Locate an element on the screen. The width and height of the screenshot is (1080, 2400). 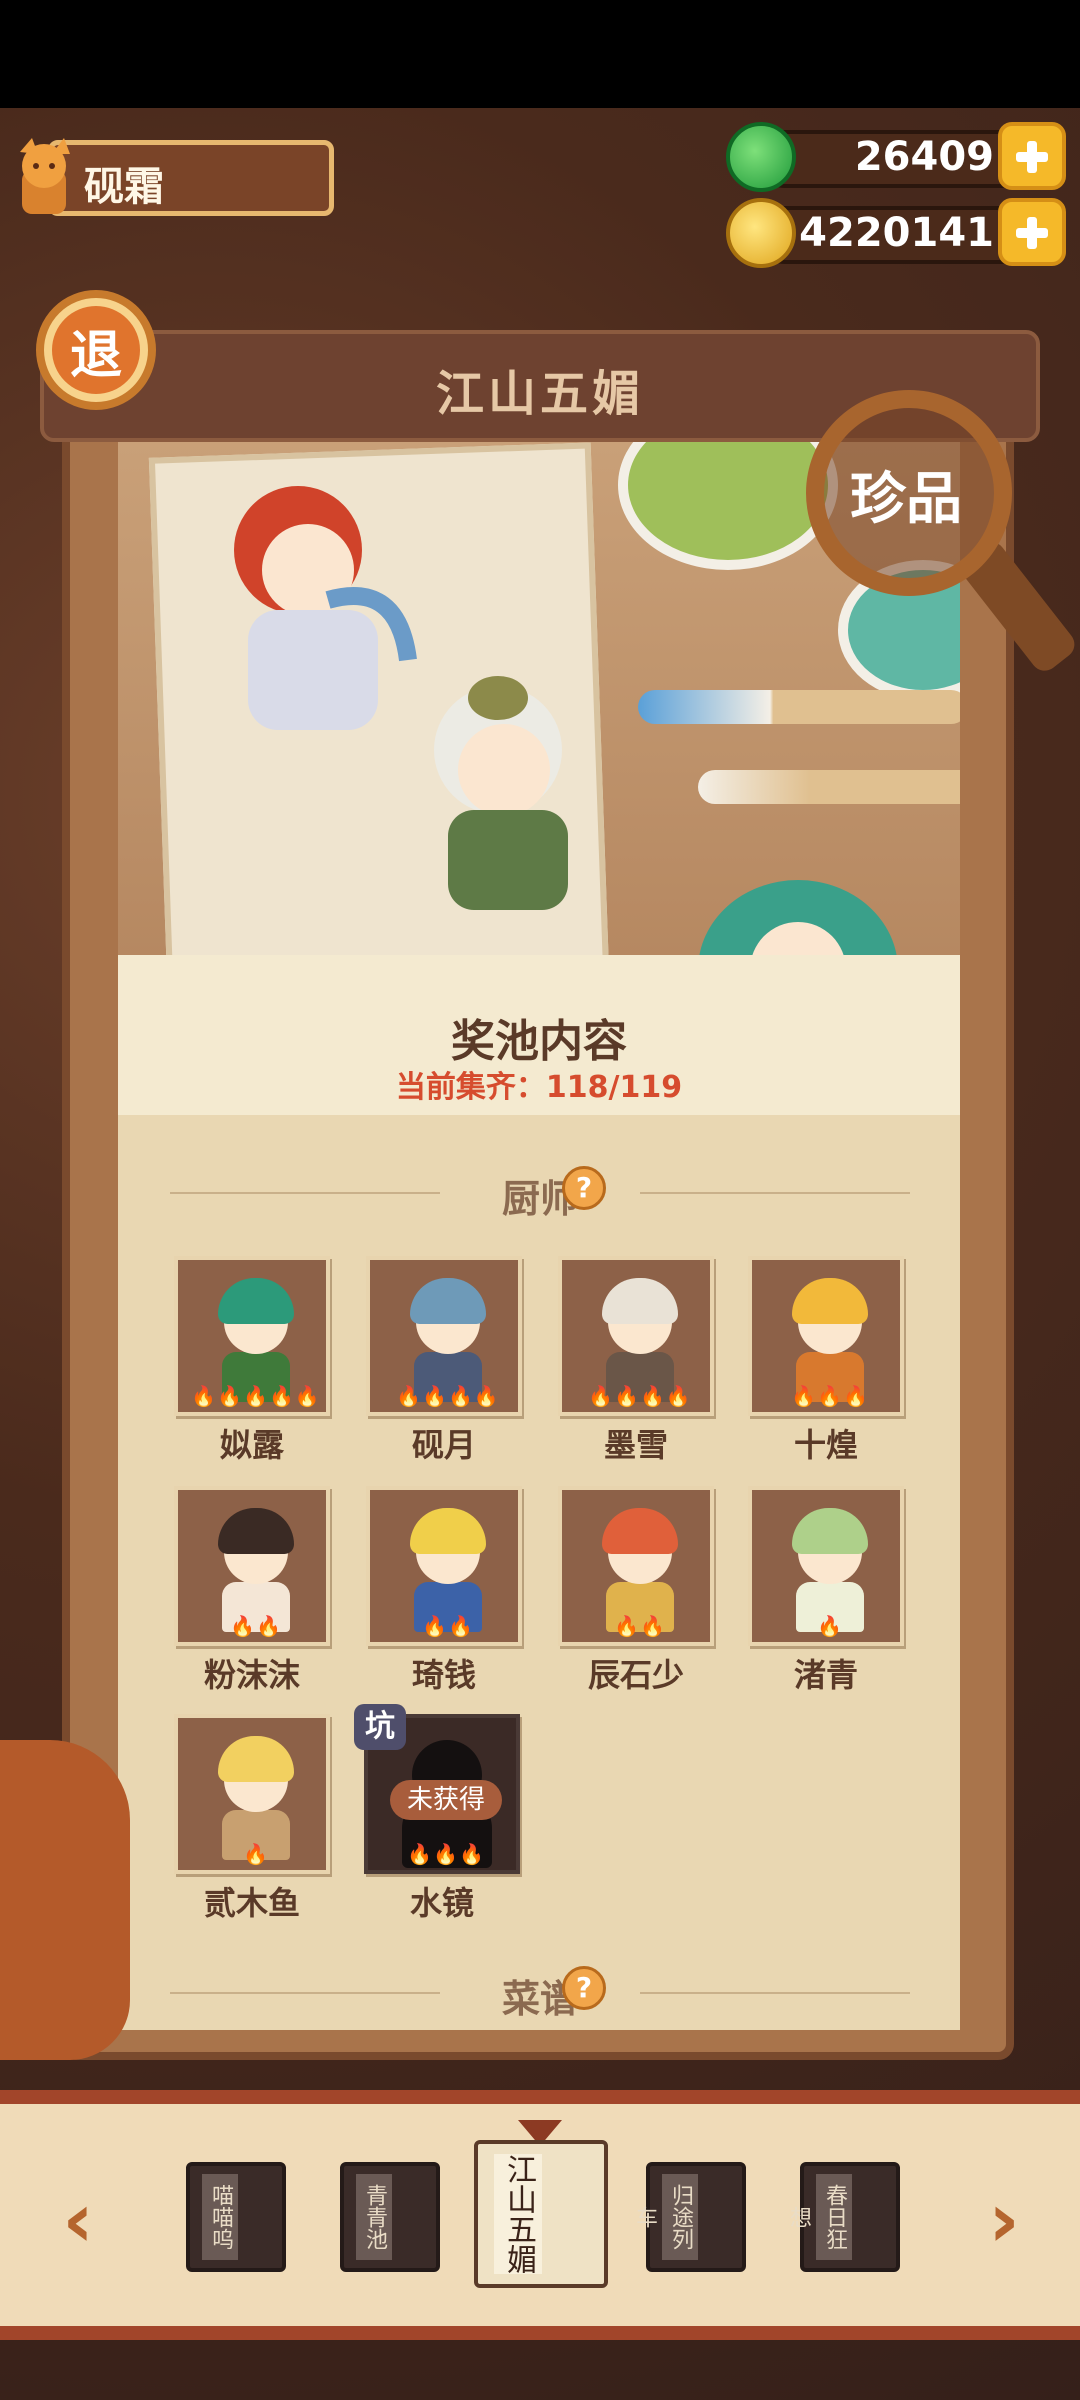
chef-card: 🔥 渚青 is located at coordinates (828, 1596).